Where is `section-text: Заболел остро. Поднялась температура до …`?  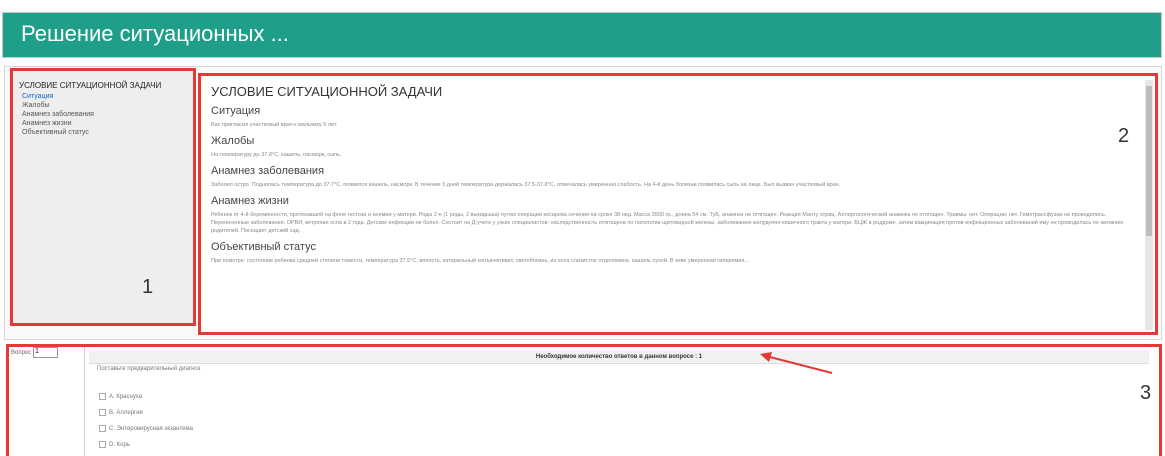
section-text: Заболел остро. Поднялась температура до … is located at coordinates (526, 185).